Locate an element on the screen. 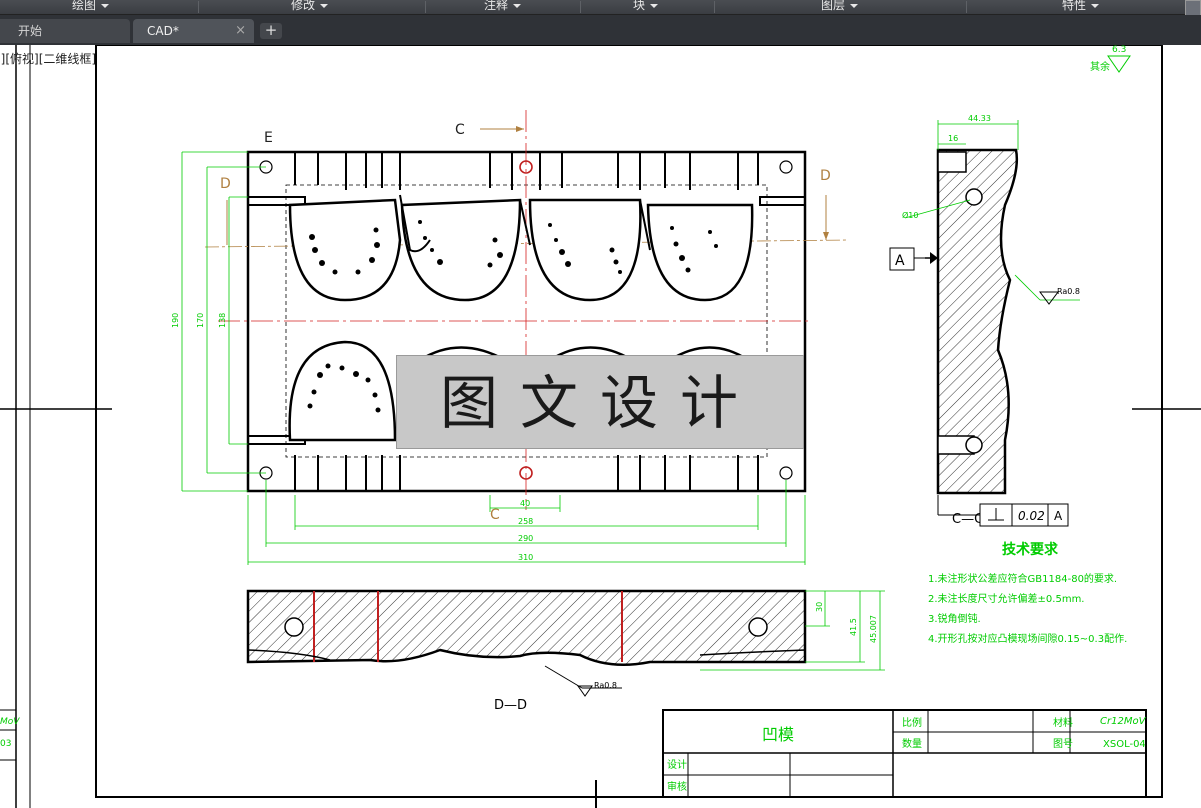  ribbon-panel-modify: 修改 is located at coordinates (310, 6).